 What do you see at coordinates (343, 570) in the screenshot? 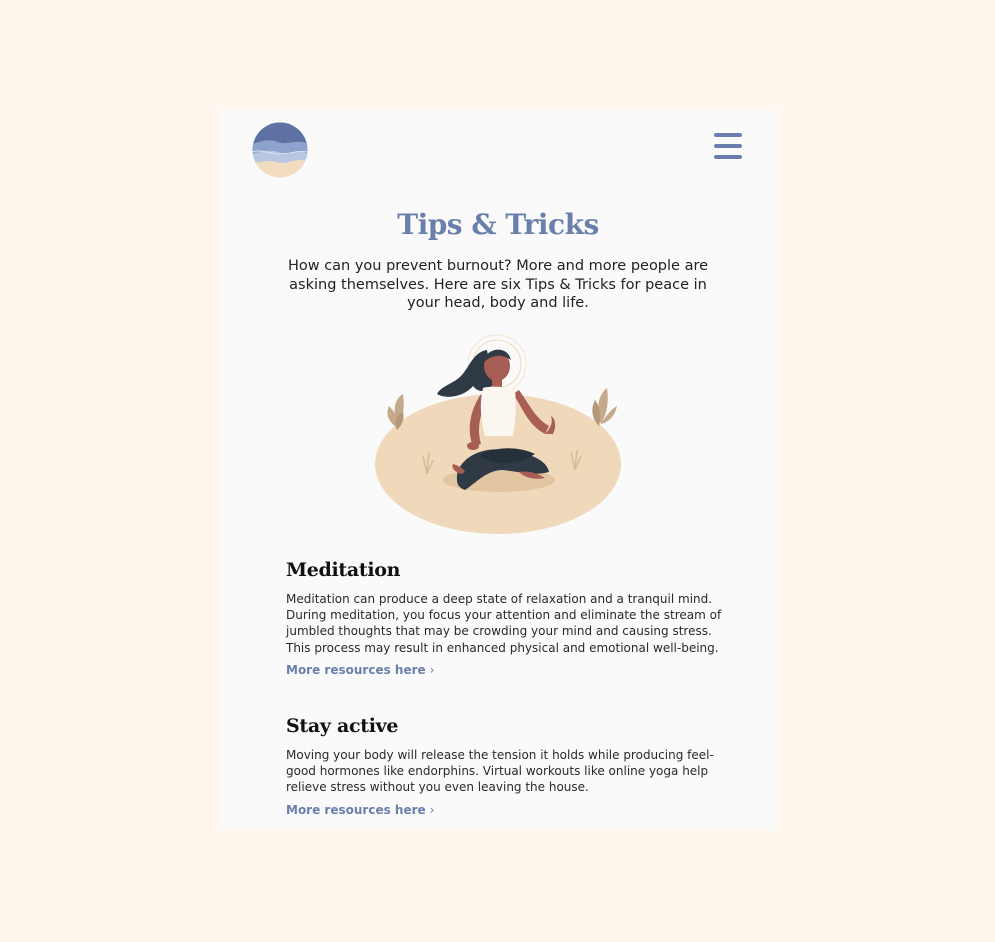
I see `section-heading: Meditation` at bounding box center [343, 570].